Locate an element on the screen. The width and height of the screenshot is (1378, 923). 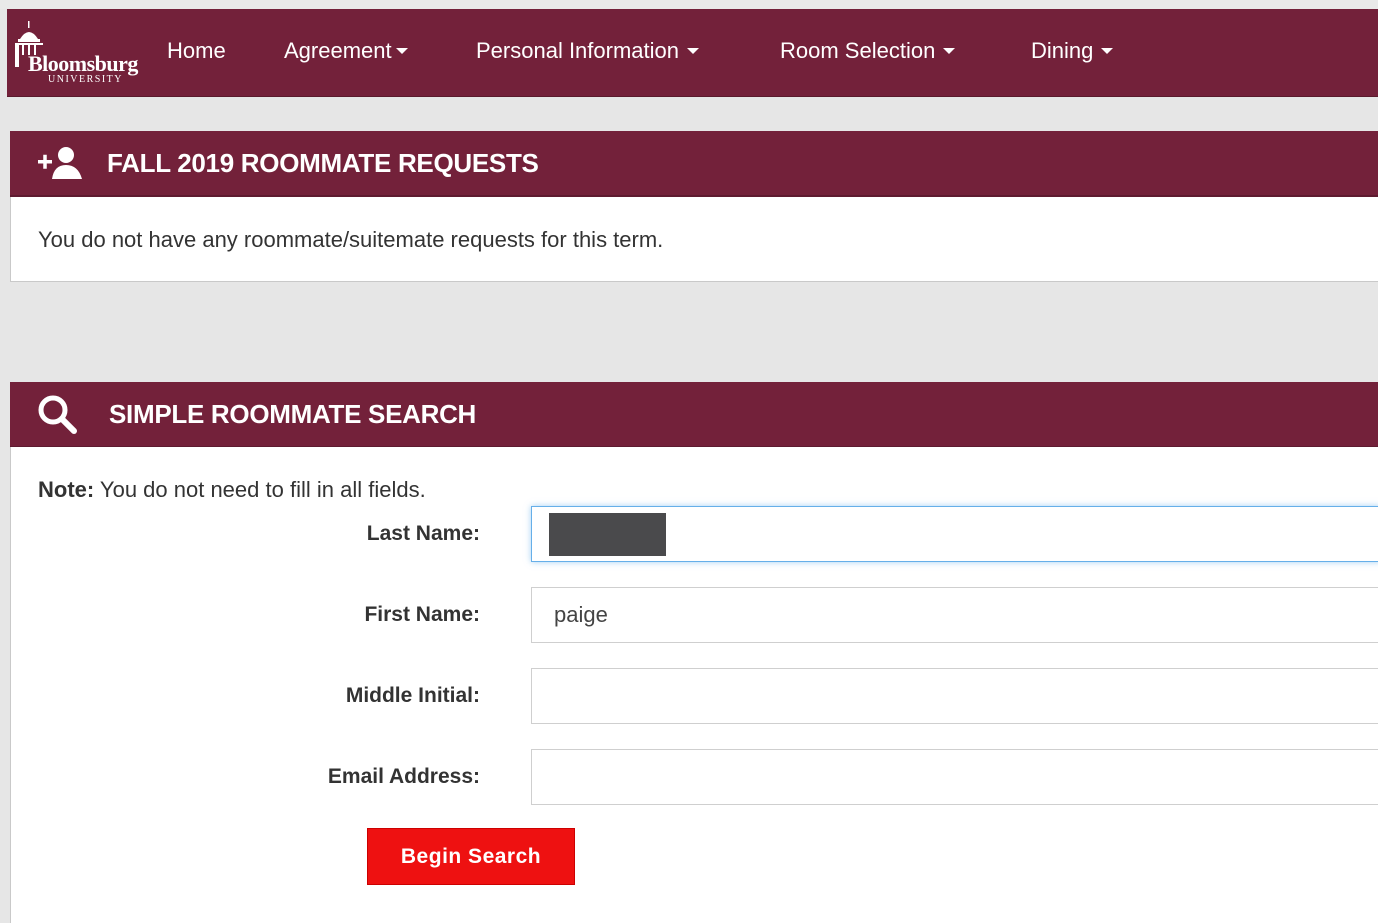
nav-personal-information-label: Personal Information is located at coordinates (577, 50).